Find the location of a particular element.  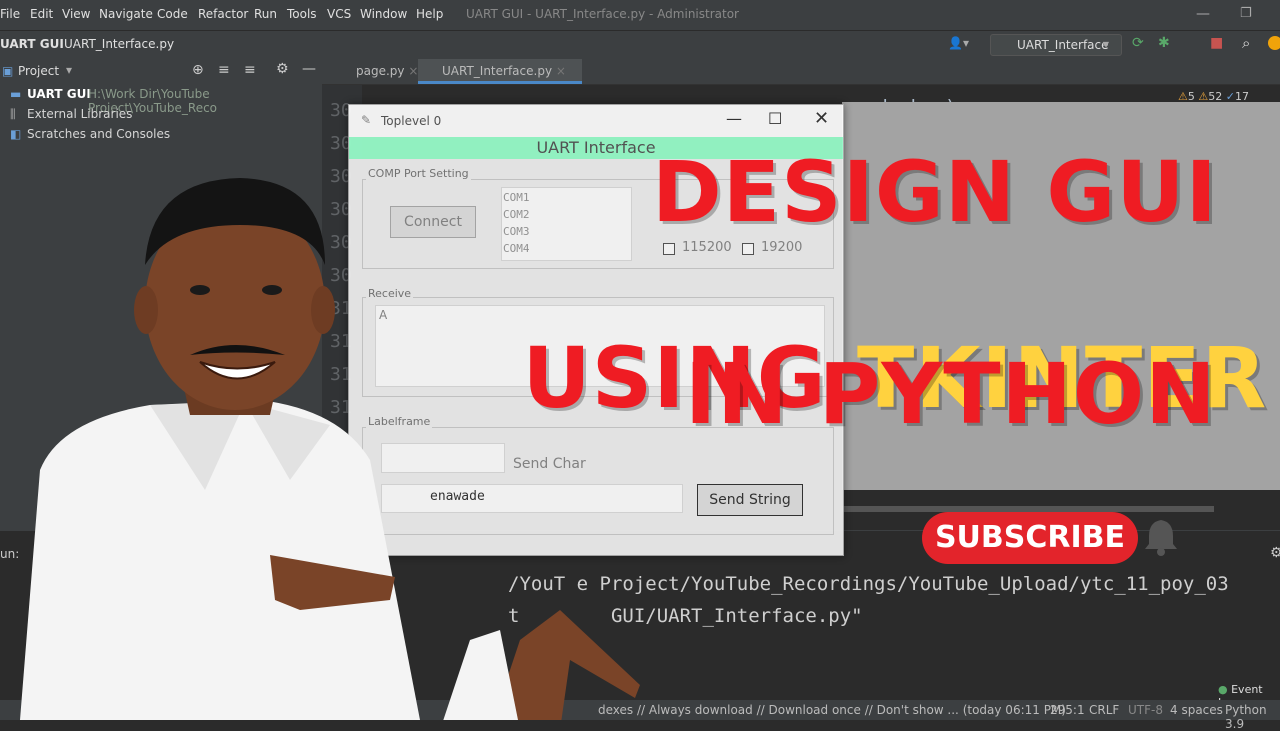

menu-edit: Edit is located at coordinates (41, 14).